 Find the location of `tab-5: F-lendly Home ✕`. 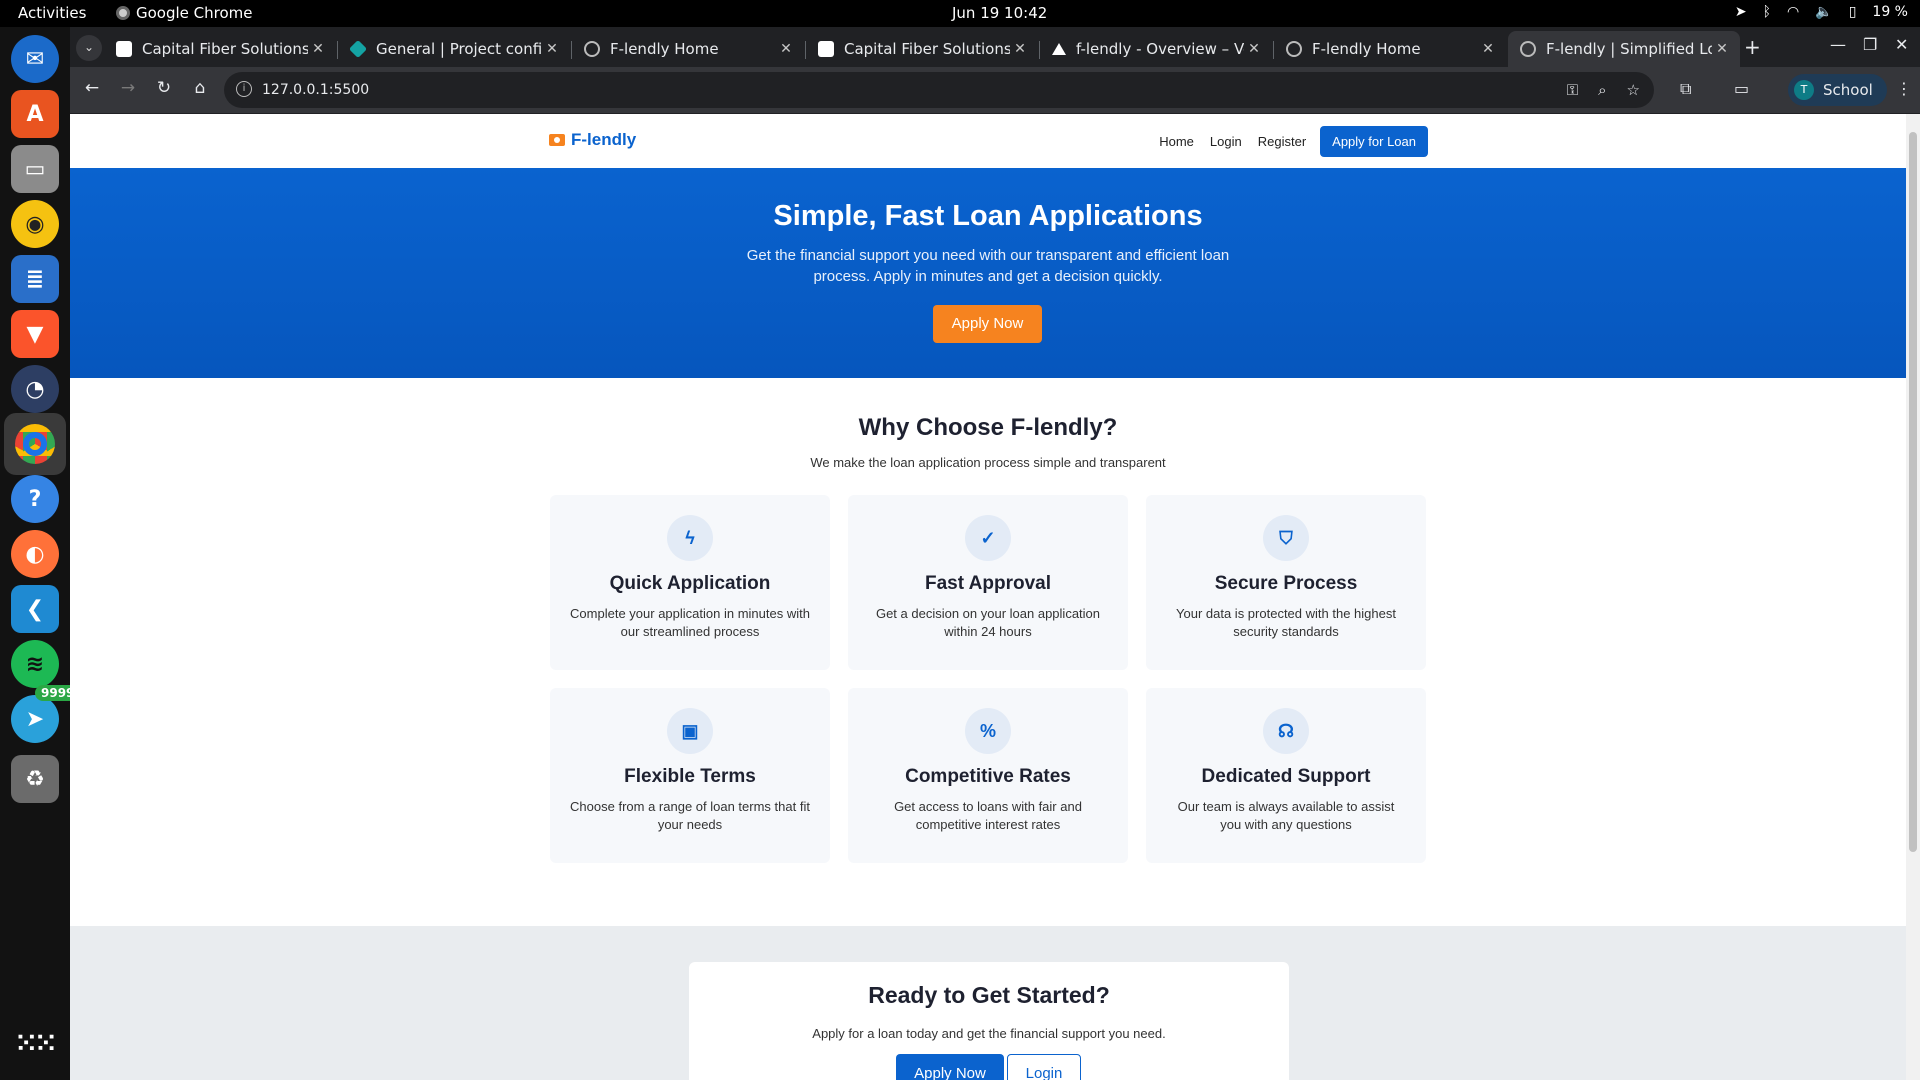

tab-5: F-lendly Home ✕ is located at coordinates (1390, 49).